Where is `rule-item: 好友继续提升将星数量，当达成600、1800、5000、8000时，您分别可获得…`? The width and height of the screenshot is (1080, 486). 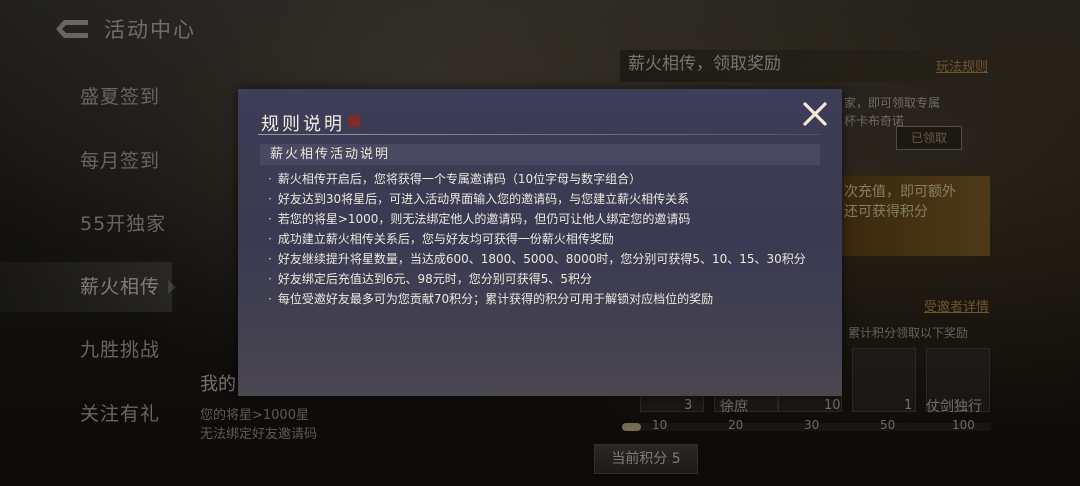 rule-item: 好友继续提升将星数量，当达成600、1800、5000、8000时，您分别可获得… is located at coordinates (537, 259).